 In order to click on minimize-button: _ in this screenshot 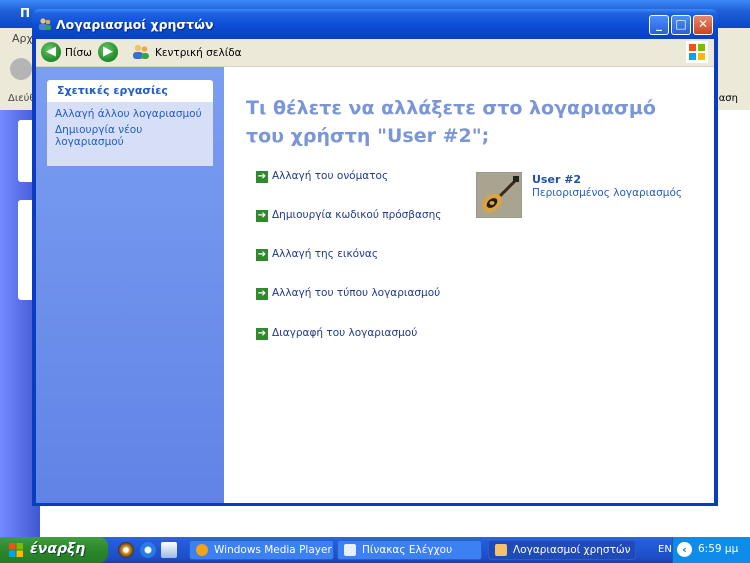, I will do `click(659, 25)`.